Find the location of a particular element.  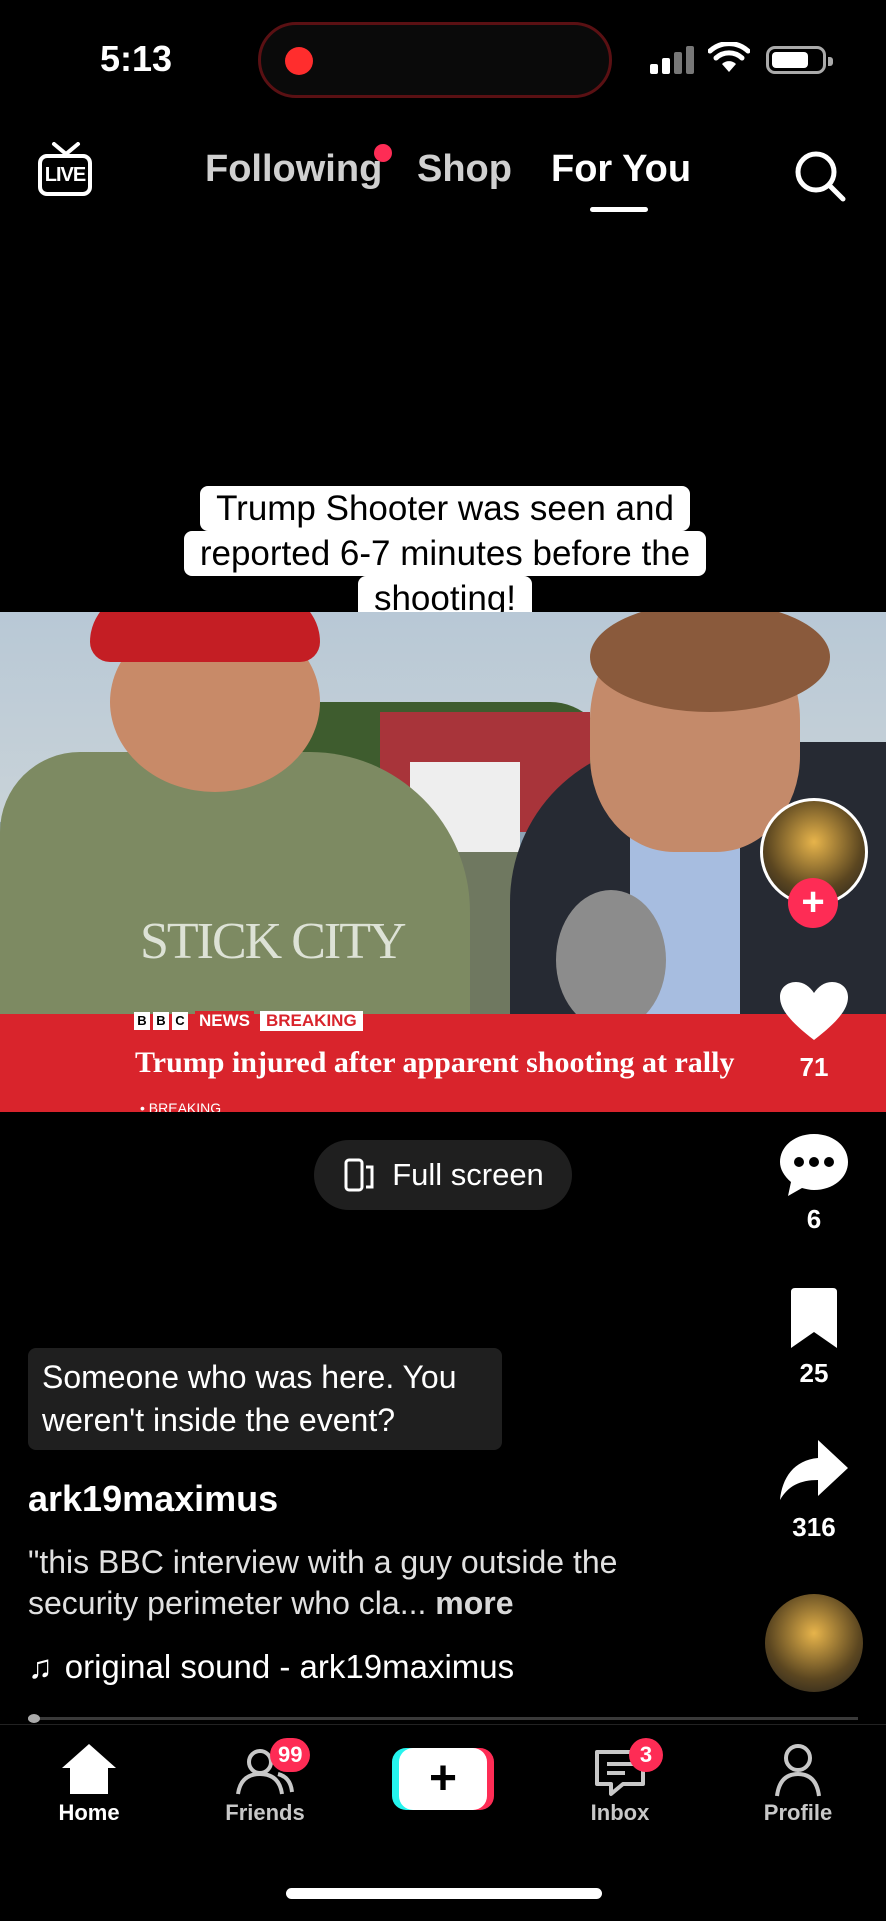

live-label: LIVE is located at coordinates (65, 175).